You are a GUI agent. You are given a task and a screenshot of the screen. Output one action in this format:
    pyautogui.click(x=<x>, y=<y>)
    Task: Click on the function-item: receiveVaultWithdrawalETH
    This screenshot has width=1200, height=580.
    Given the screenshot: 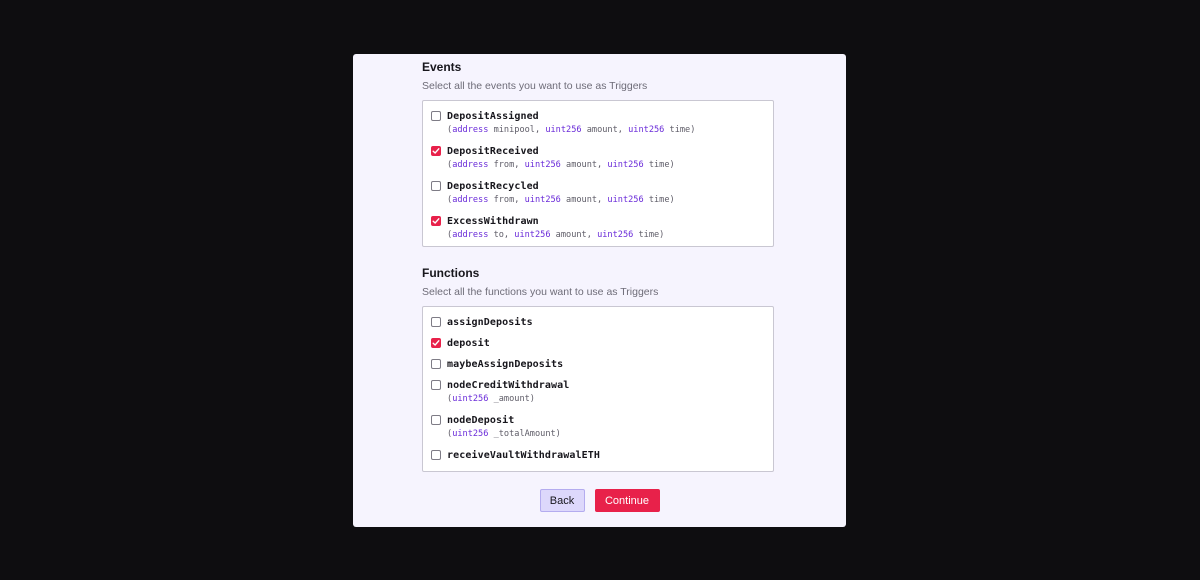 What is the action you would take?
    pyautogui.click(x=598, y=455)
    